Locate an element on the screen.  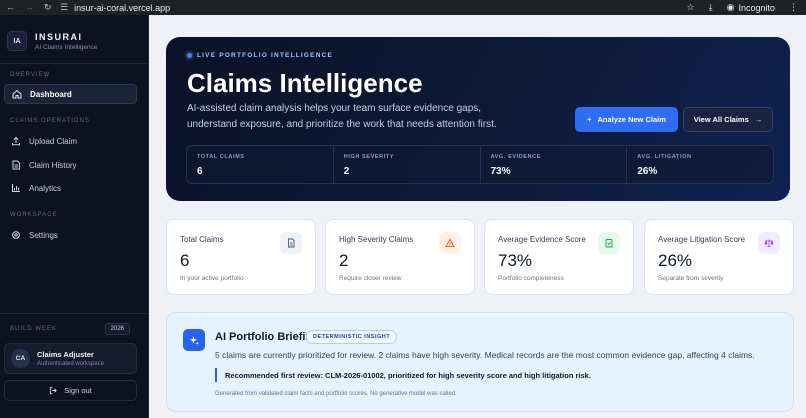
view-all-claims-button: View All Claims → is located at coordinates (728, 119).